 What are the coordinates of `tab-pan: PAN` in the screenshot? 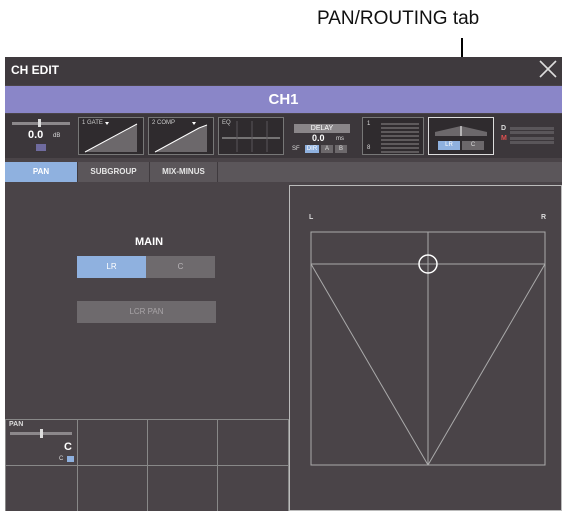 It's located at (41, 172).